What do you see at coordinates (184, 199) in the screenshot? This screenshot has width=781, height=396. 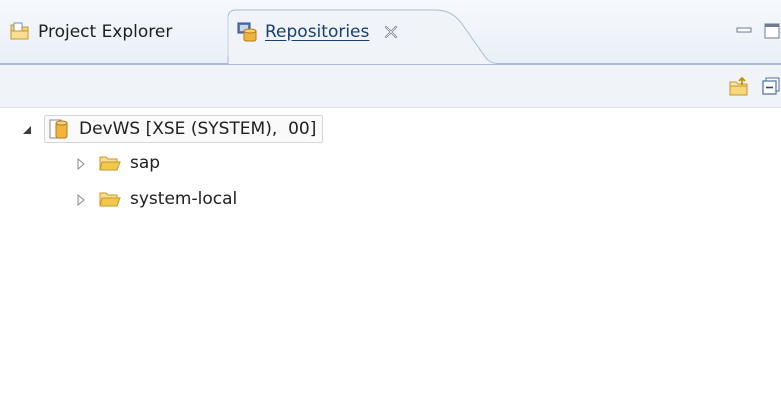 I see `tree-item-system-local-label: system-local` at bounding box center [184, 199].